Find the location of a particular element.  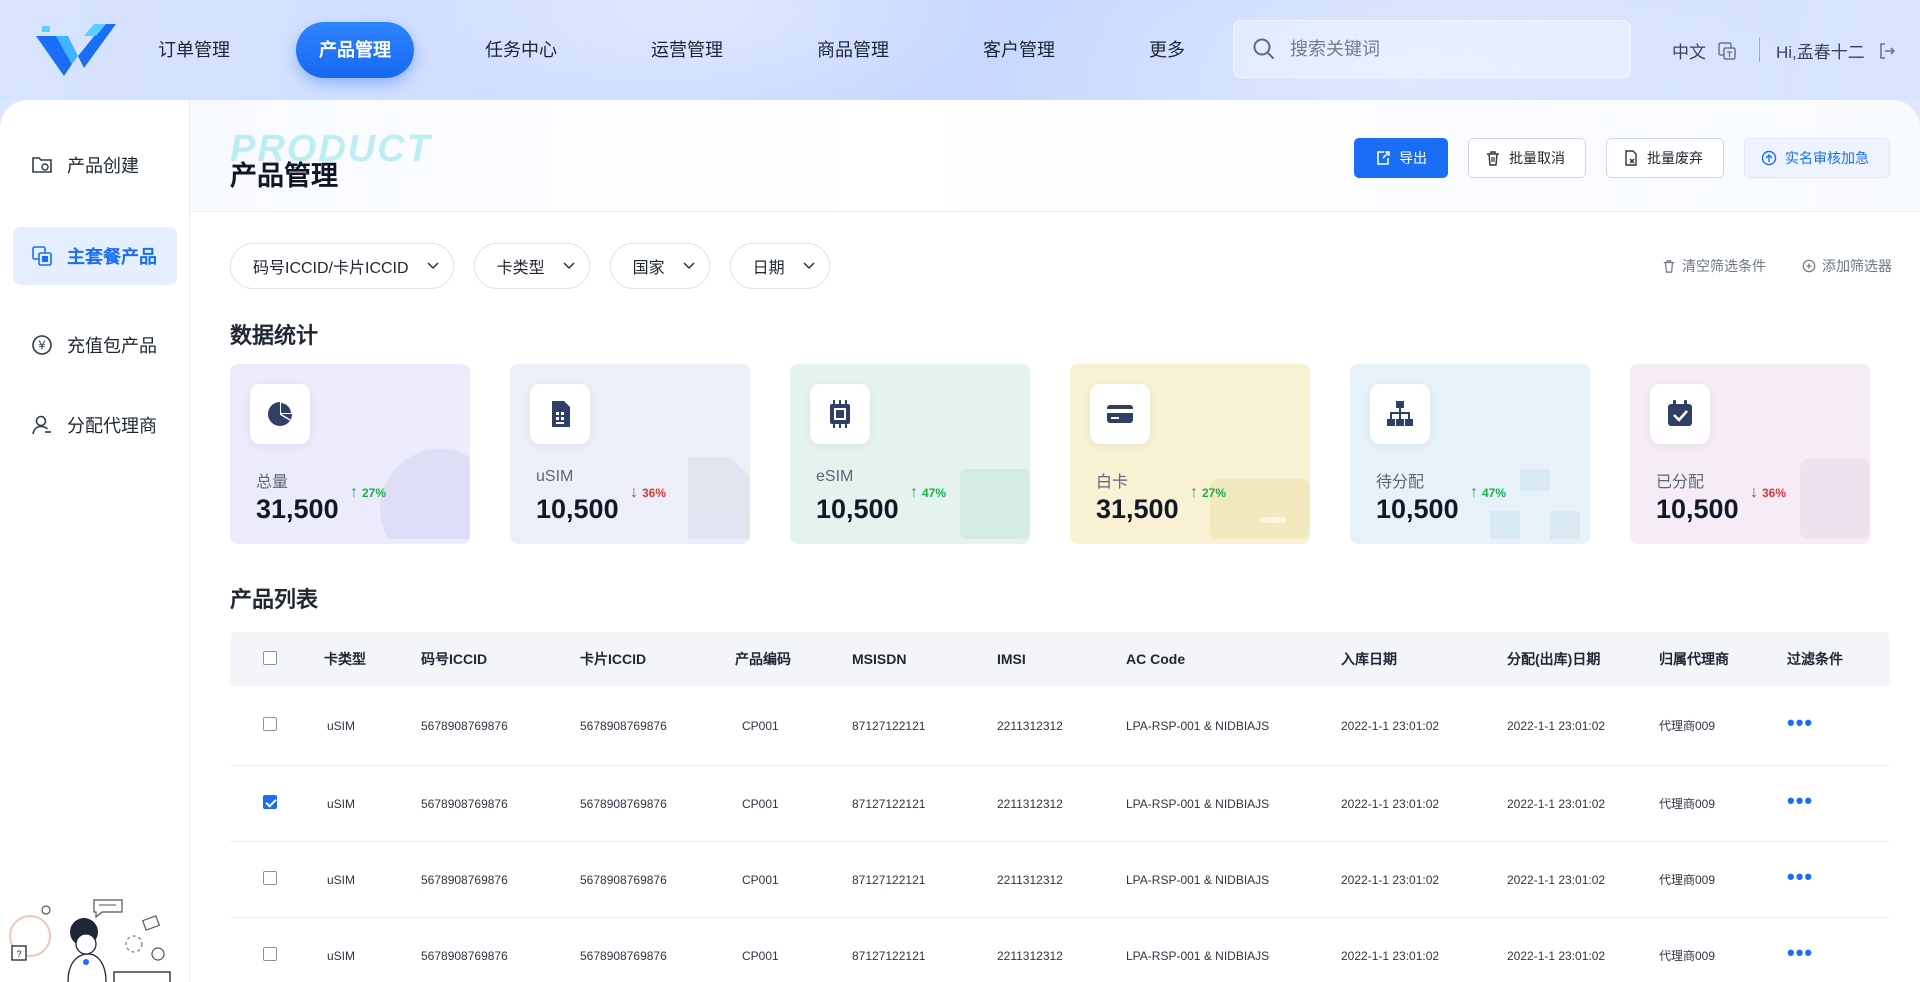

stat-value: 31,500 is located at coordinates (297, 509).